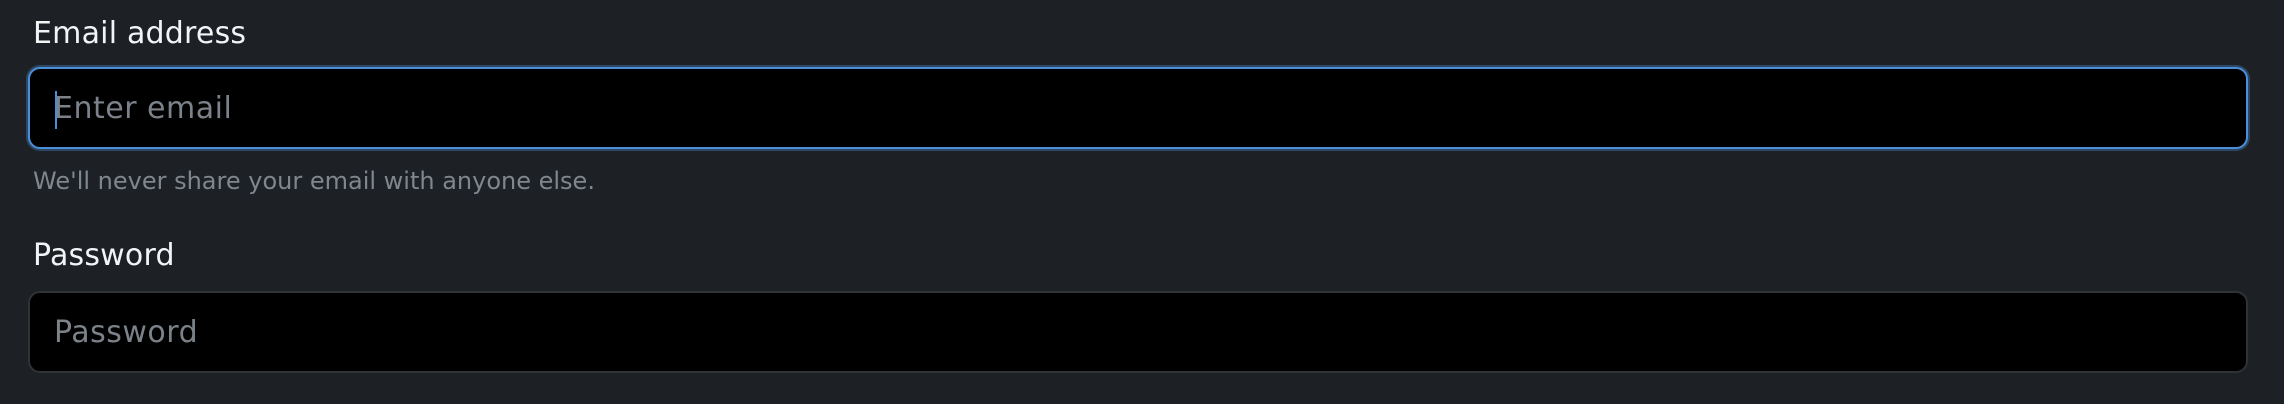  I want to click on password-label: Password, so click(104, 255).